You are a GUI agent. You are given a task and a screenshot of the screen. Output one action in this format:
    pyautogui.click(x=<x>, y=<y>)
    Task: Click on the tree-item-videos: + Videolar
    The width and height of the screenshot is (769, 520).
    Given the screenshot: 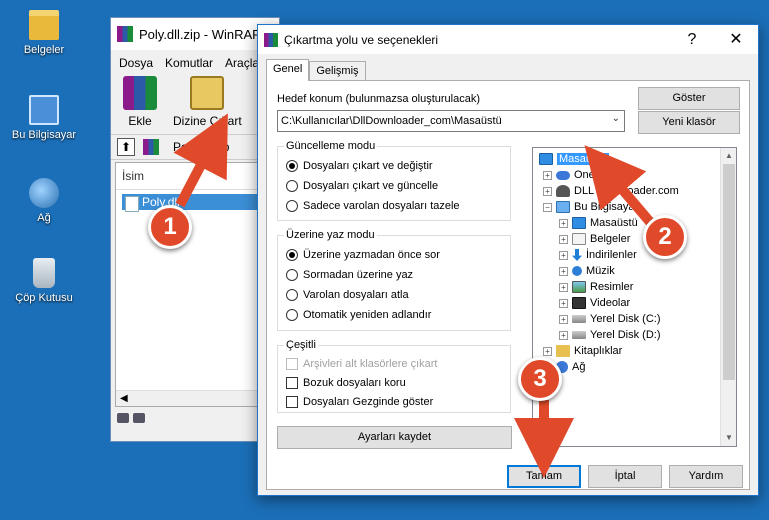 What is the action you would take?
    pyautogui.click(x=594, y=303)
    